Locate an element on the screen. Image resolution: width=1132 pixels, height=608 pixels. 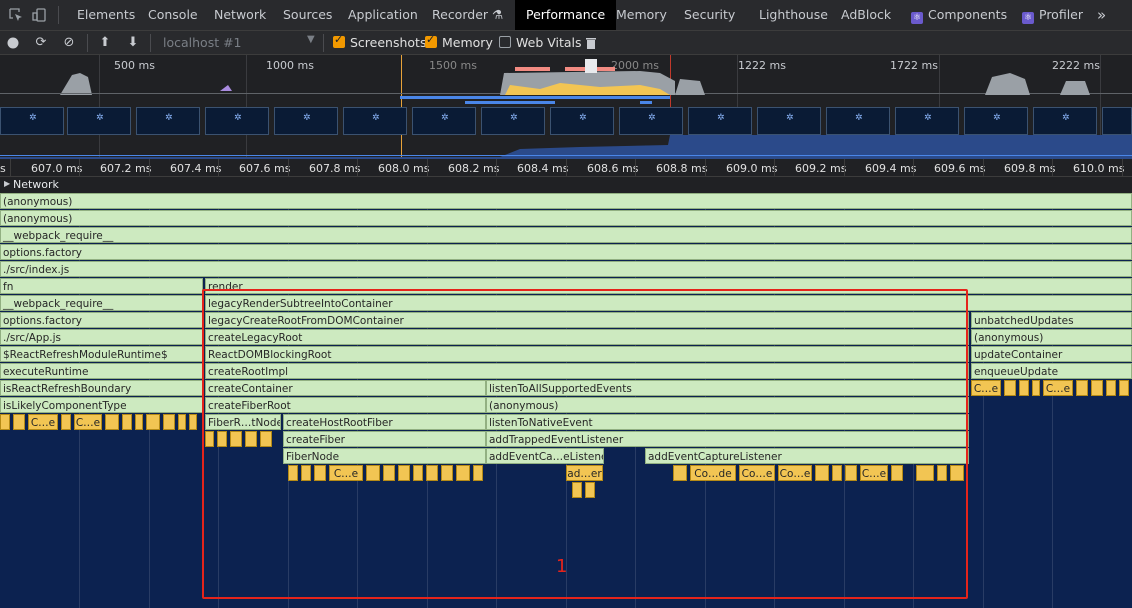
tab-performance: Performance is located at coordinates (566, 15).